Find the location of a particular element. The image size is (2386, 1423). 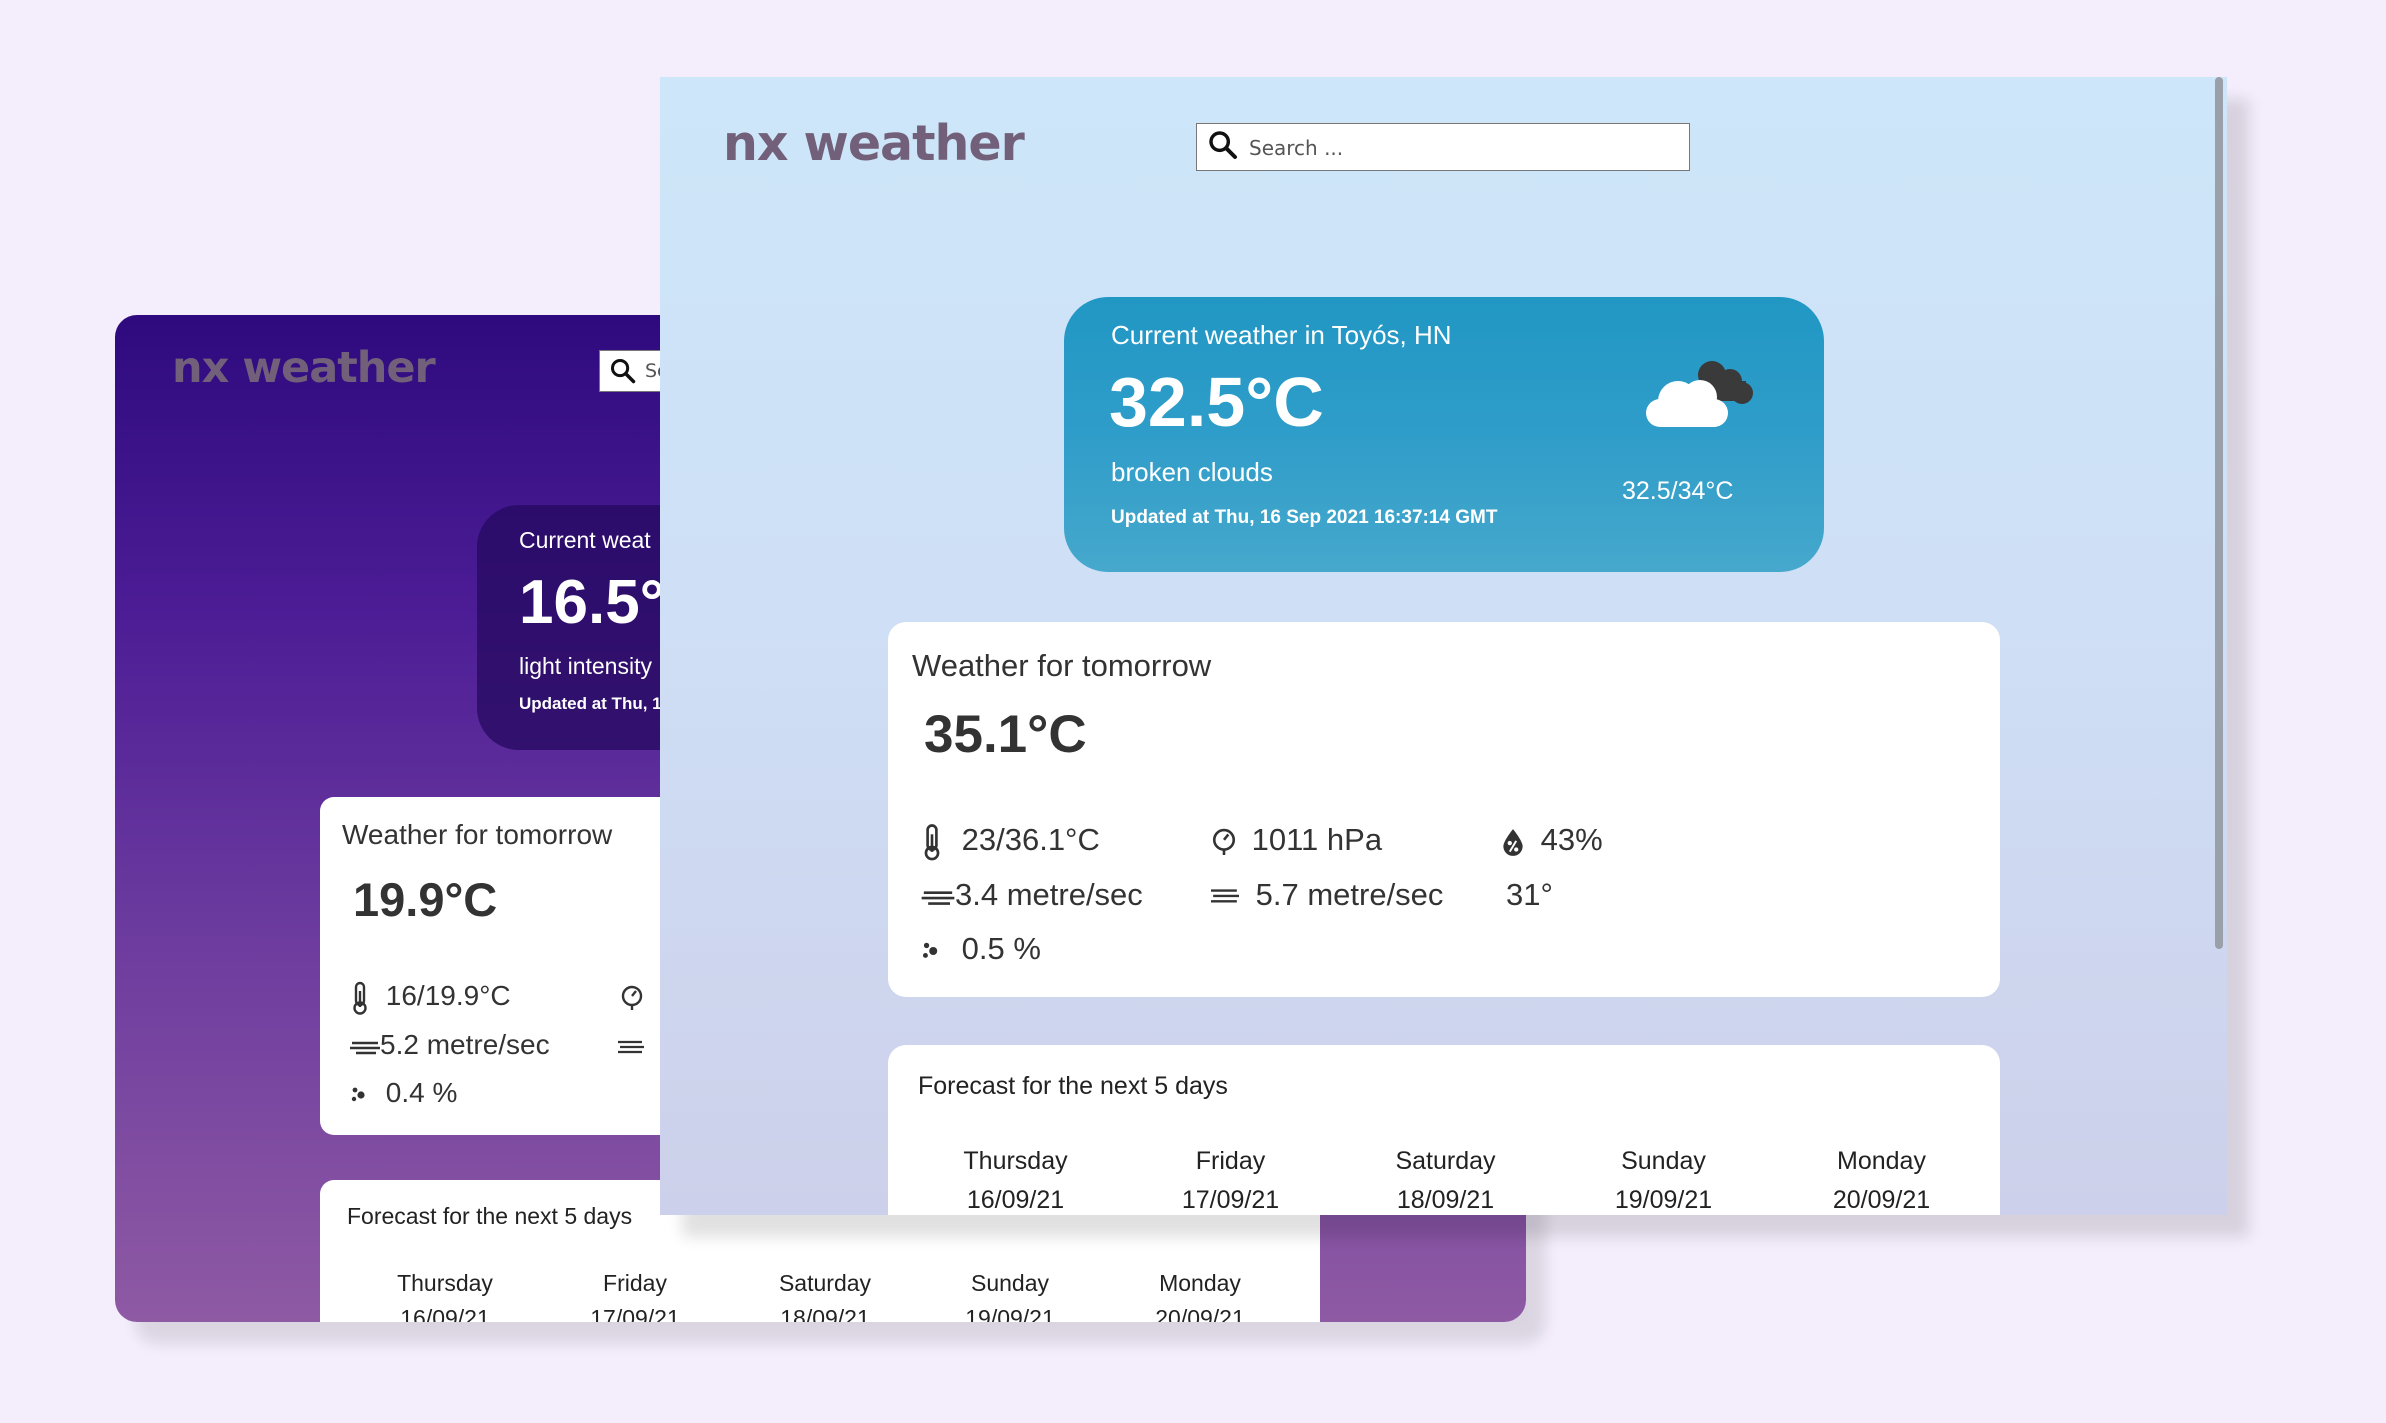

weather-description: broken clouds is located at coordinates (1192, 472).